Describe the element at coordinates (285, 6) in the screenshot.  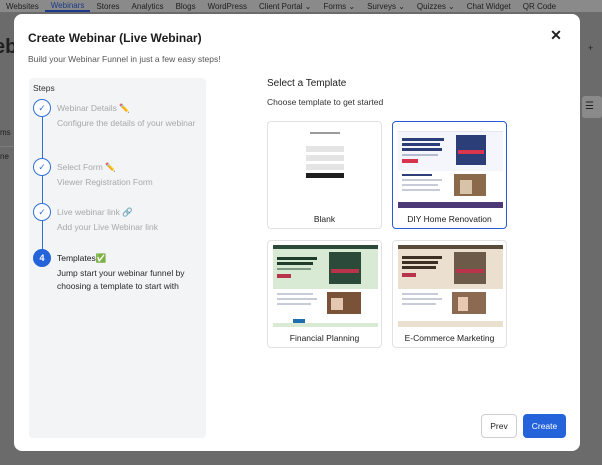
I see `nav-client-portal: Client Portal ⌄` at that location.